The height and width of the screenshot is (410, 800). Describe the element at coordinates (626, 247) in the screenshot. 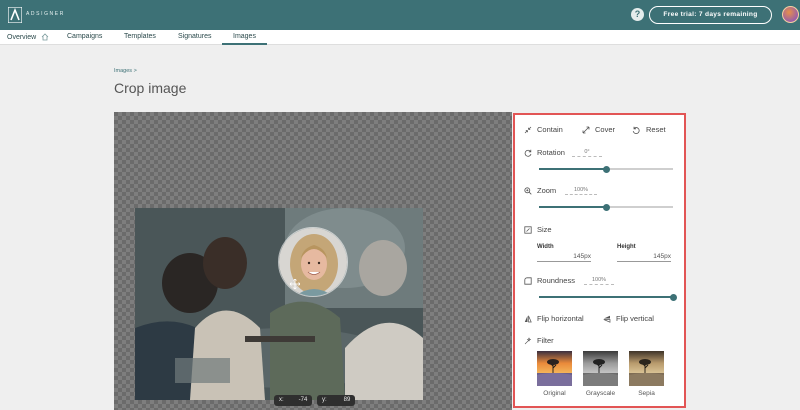

I see `height-label: Height` at that location.